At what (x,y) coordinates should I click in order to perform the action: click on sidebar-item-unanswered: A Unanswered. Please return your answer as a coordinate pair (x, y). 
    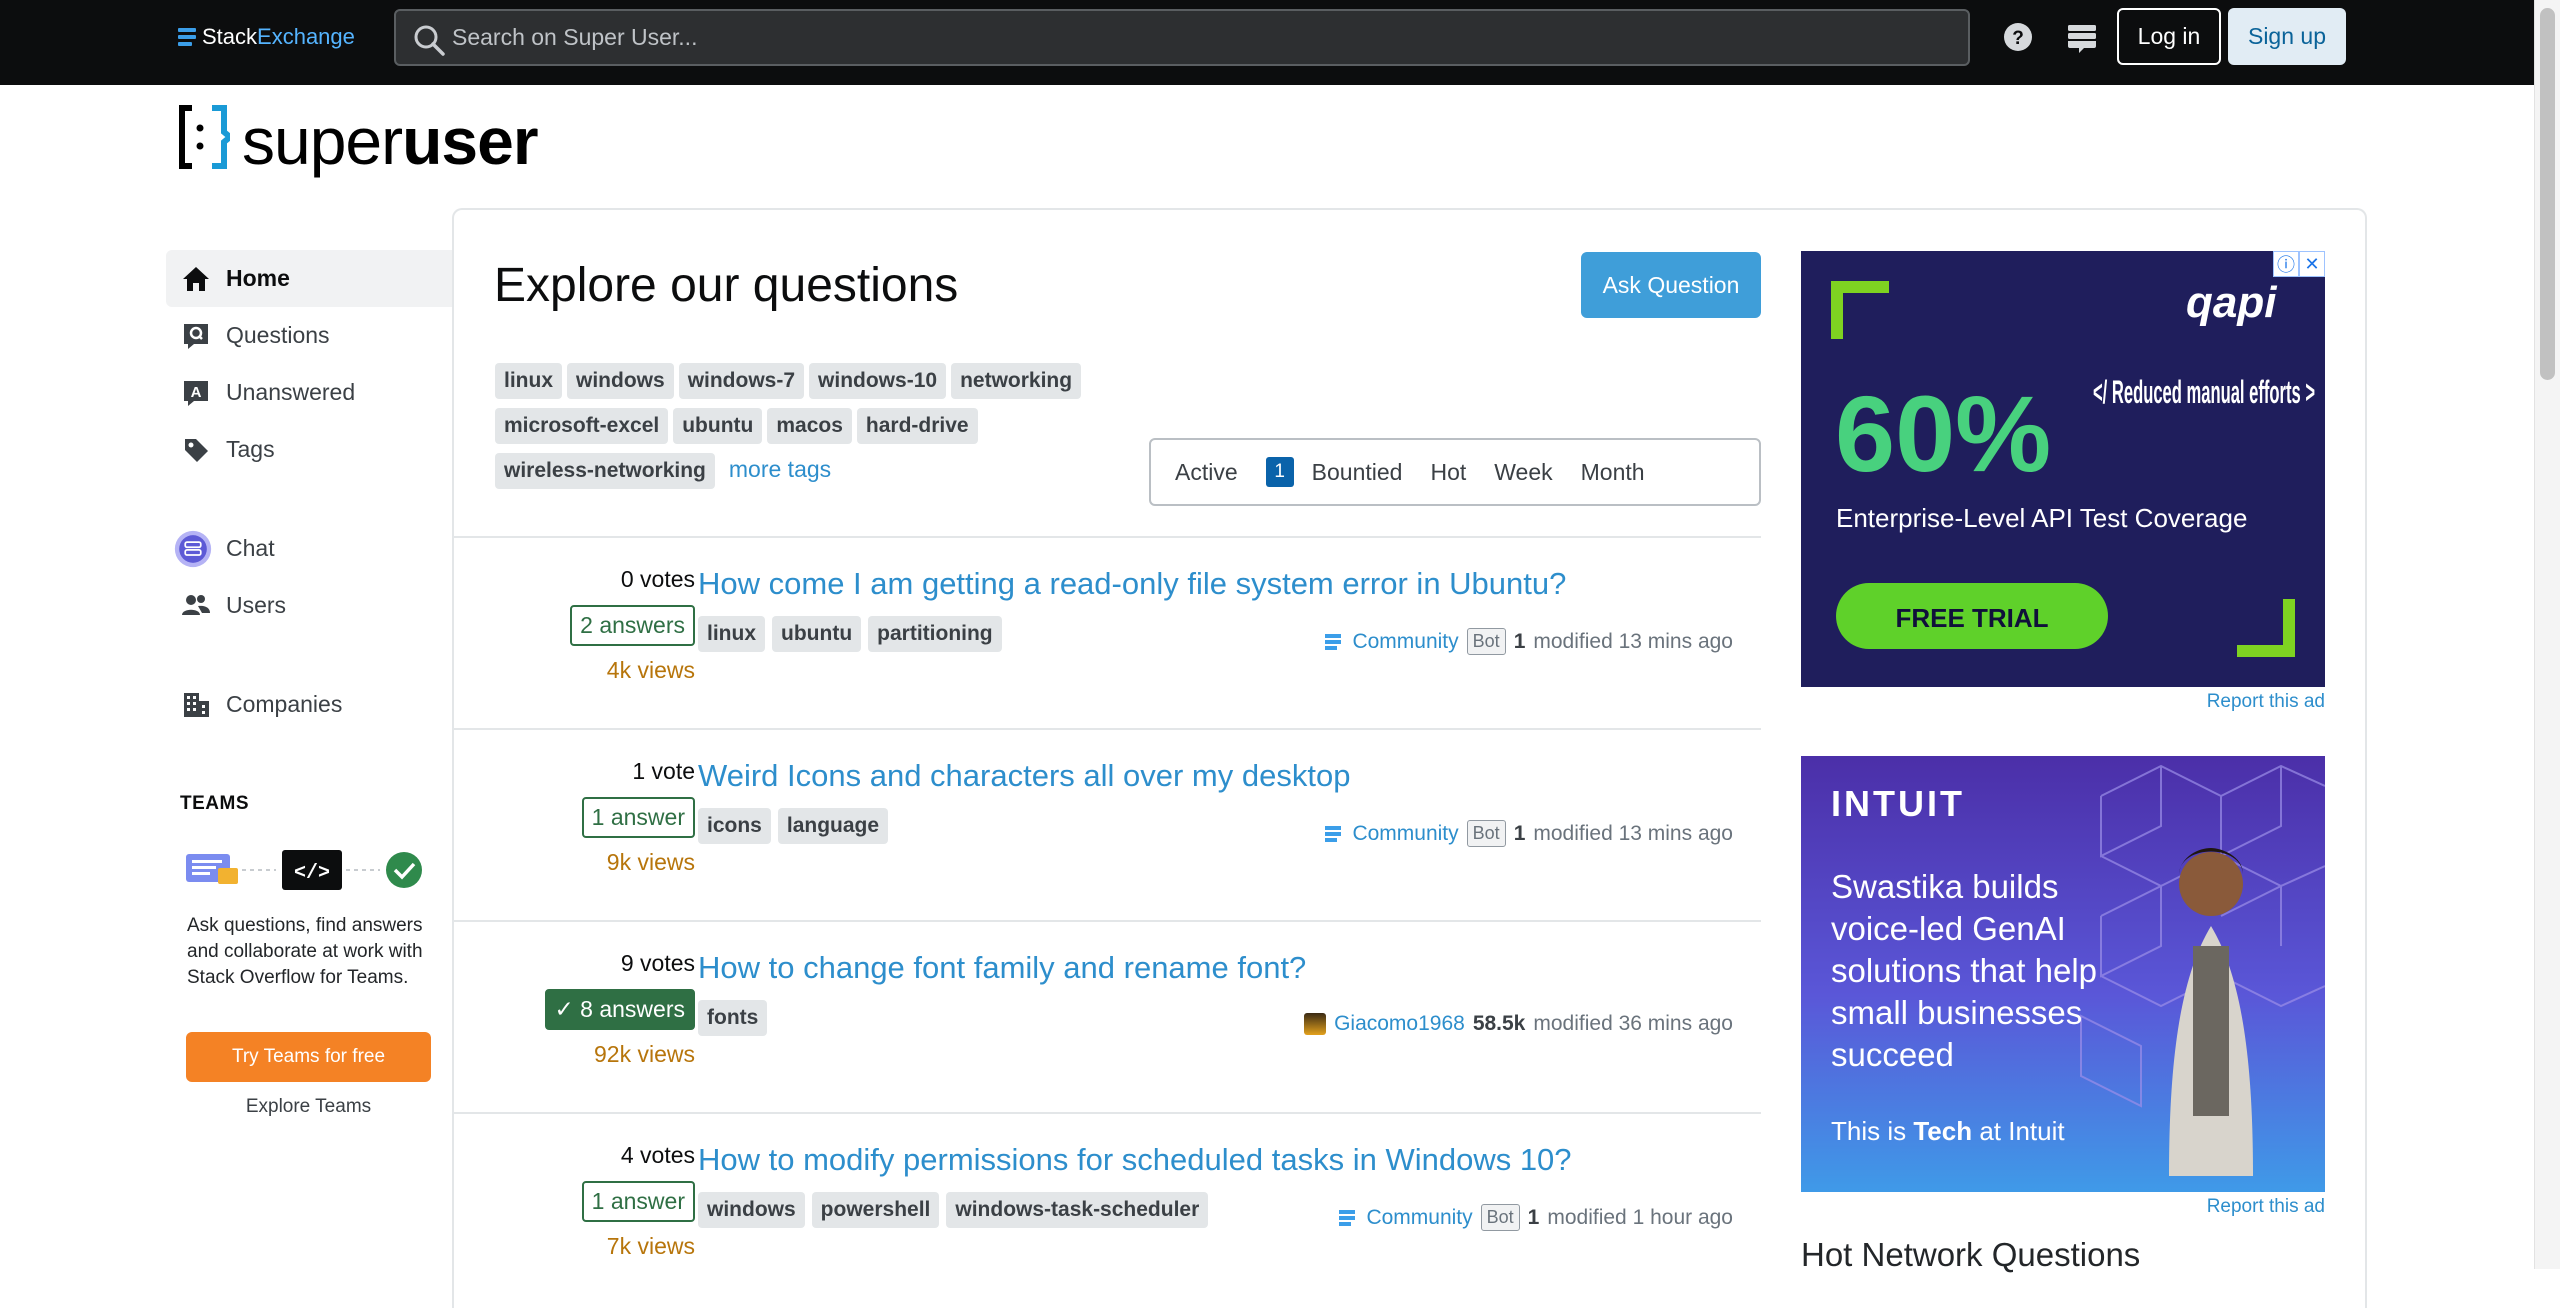
    Looking at the image, I should click on (309, 392).